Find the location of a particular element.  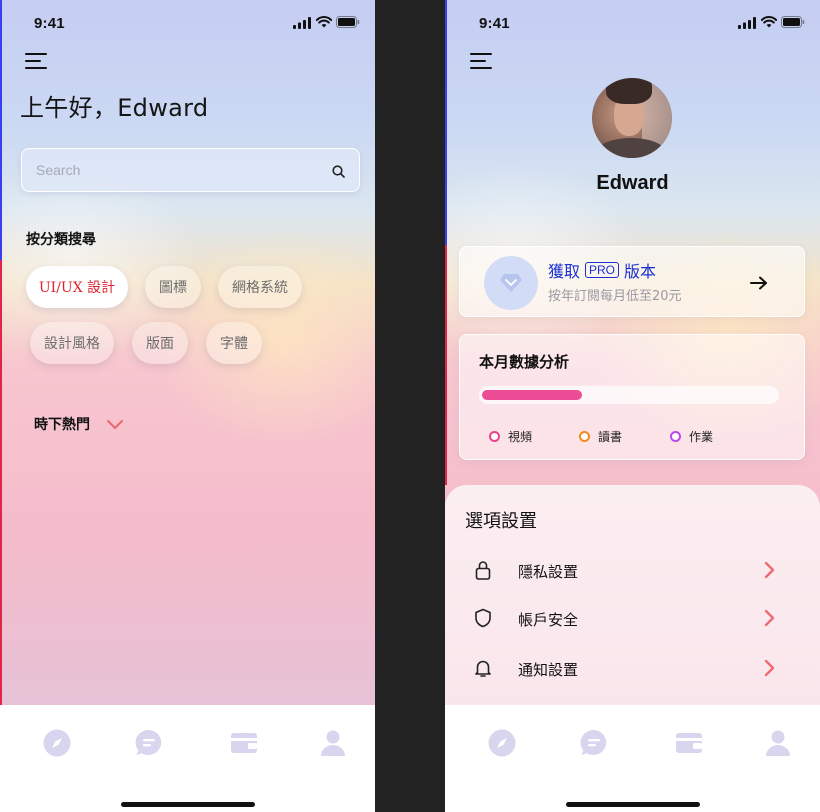

categories-label: 按分類搜尋 is located at coordinates (61, 240).